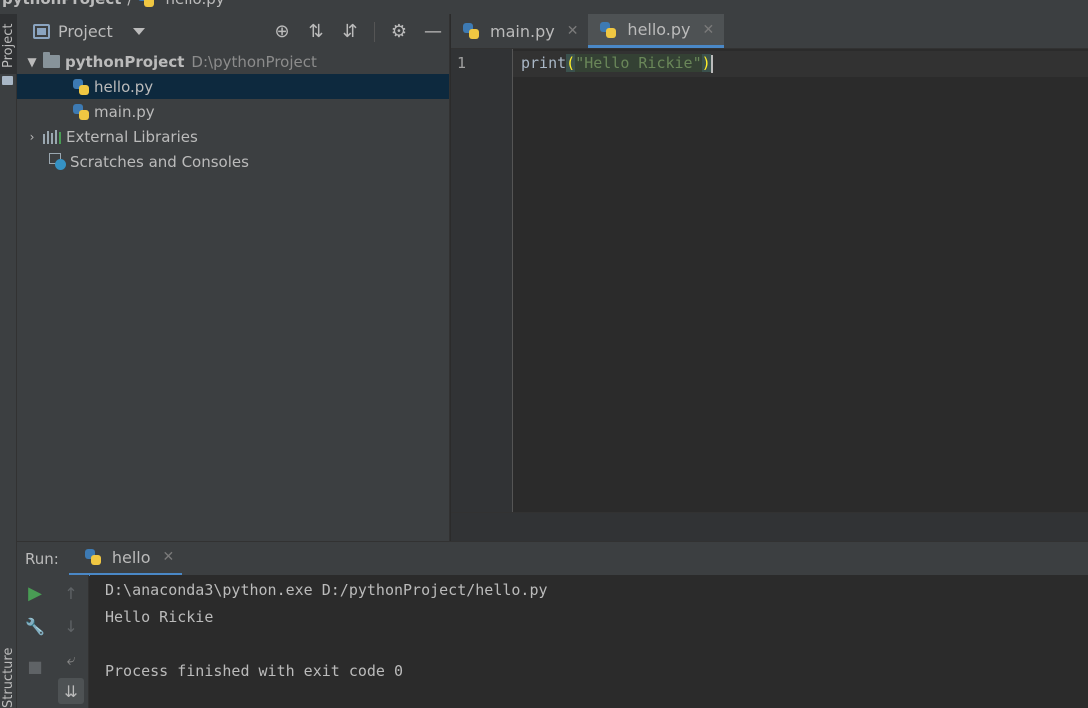  I want to click on editor-horizontal-scroll, so click(769, 526).